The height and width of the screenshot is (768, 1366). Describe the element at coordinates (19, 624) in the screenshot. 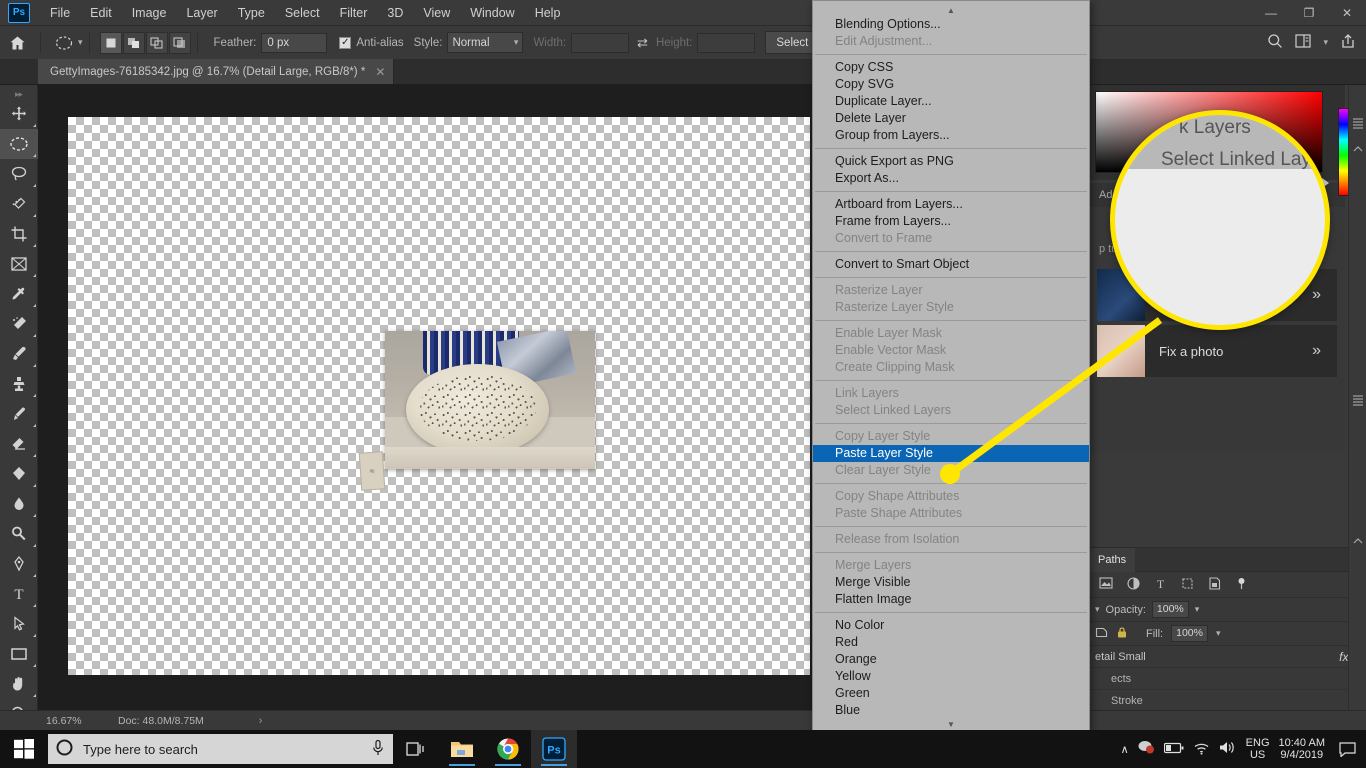

I see `path-selection-tool` at that location.